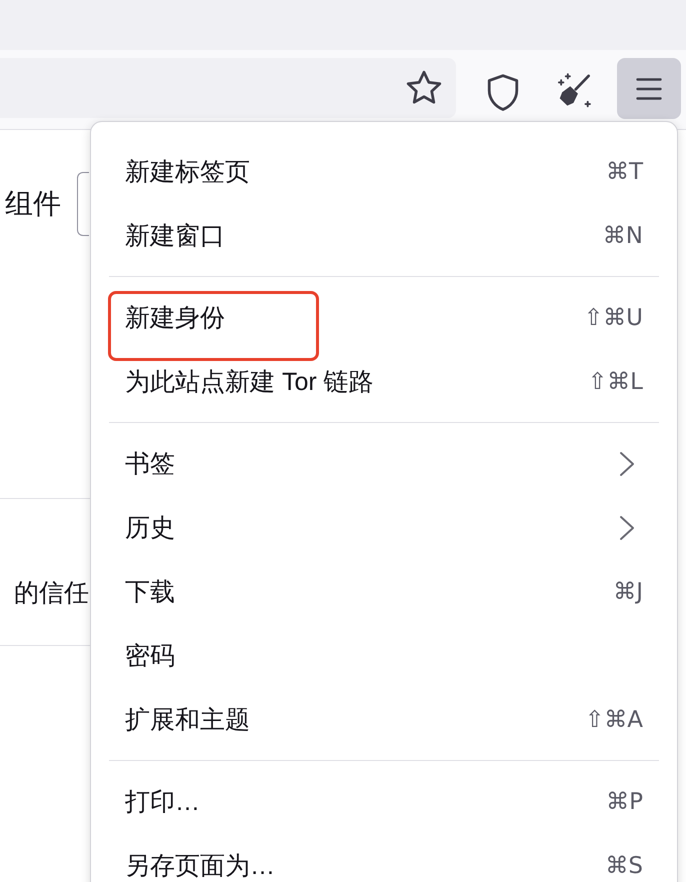 The width and height of the screenshot is (686, 882). Describe the element at coordinates (384, 720) in the screenshot. I see `menu-item: 扩展和主题 ⇧⌘A` at that location.